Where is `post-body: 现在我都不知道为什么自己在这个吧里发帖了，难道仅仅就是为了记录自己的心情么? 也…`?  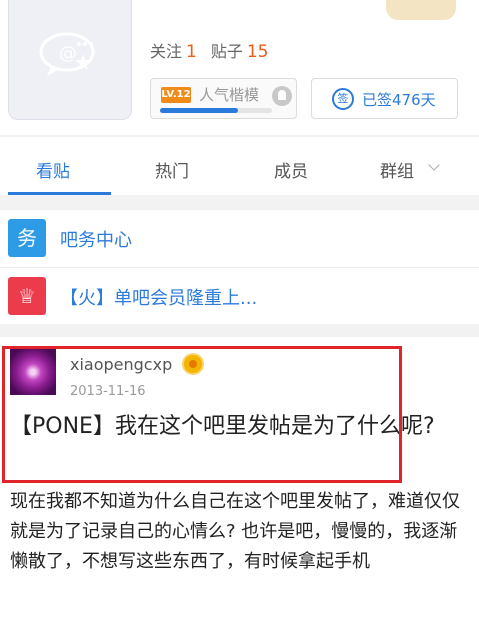 post-body: 现在我都不知道为什么自己在这个吧里发帖了，难道仅仅就是为了记录自己的心情么? 也… is located at coordinates (235, 531).